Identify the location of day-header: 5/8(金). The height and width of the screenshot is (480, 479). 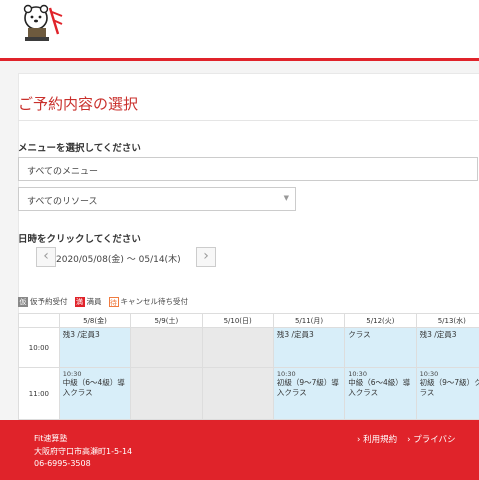
(95, 320).